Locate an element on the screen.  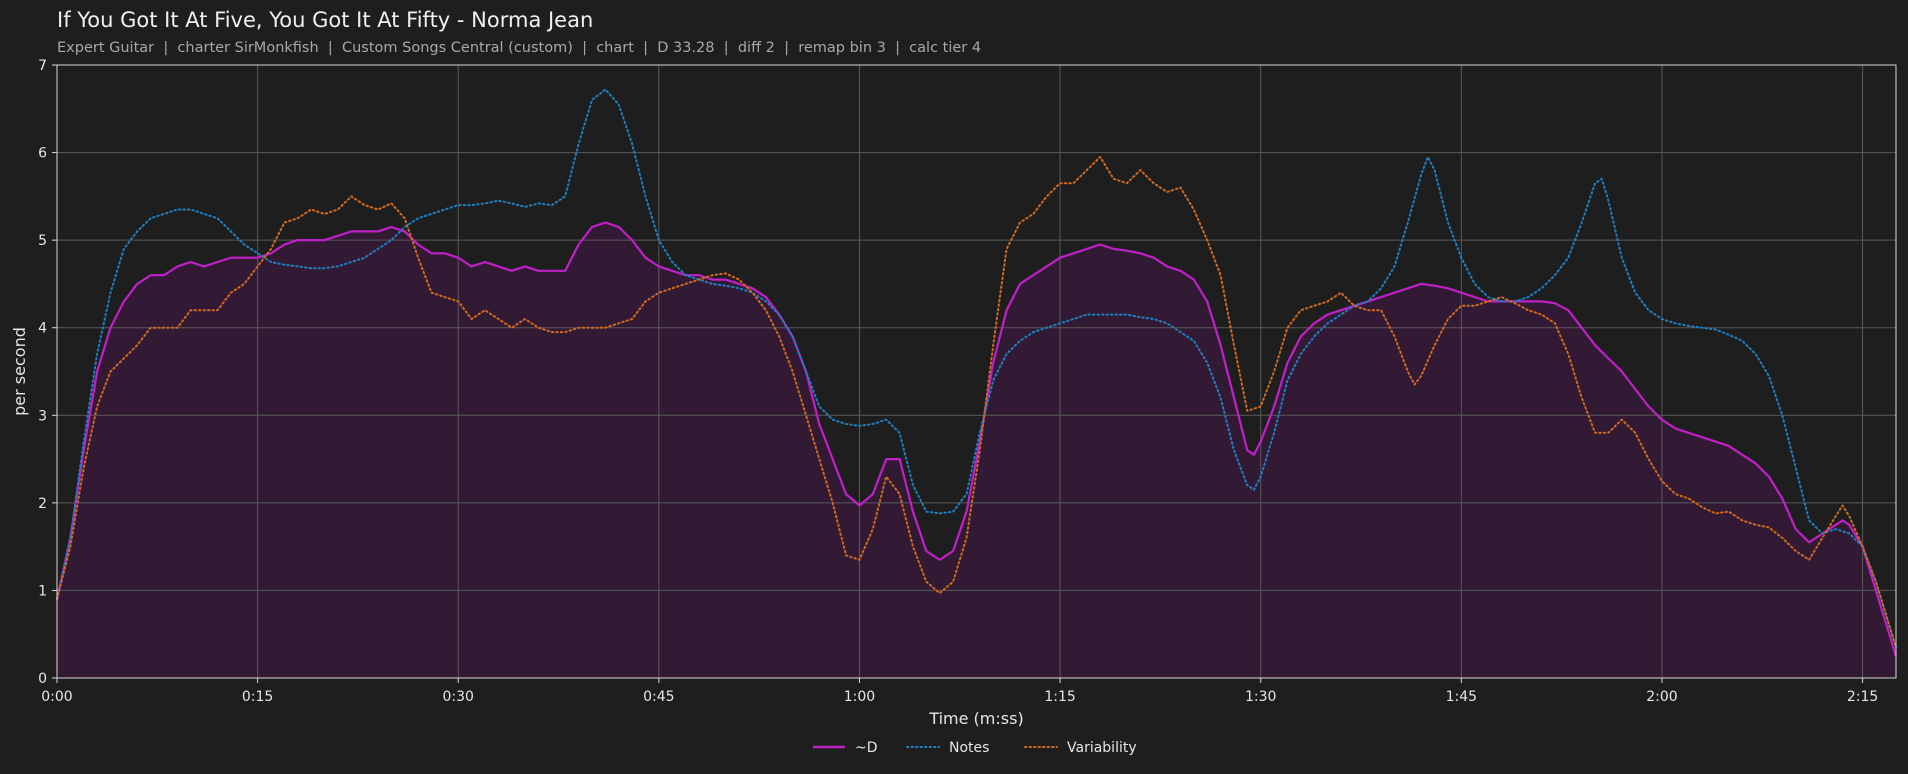
y-tick-label: 1 is located at coordinates (42, 591).